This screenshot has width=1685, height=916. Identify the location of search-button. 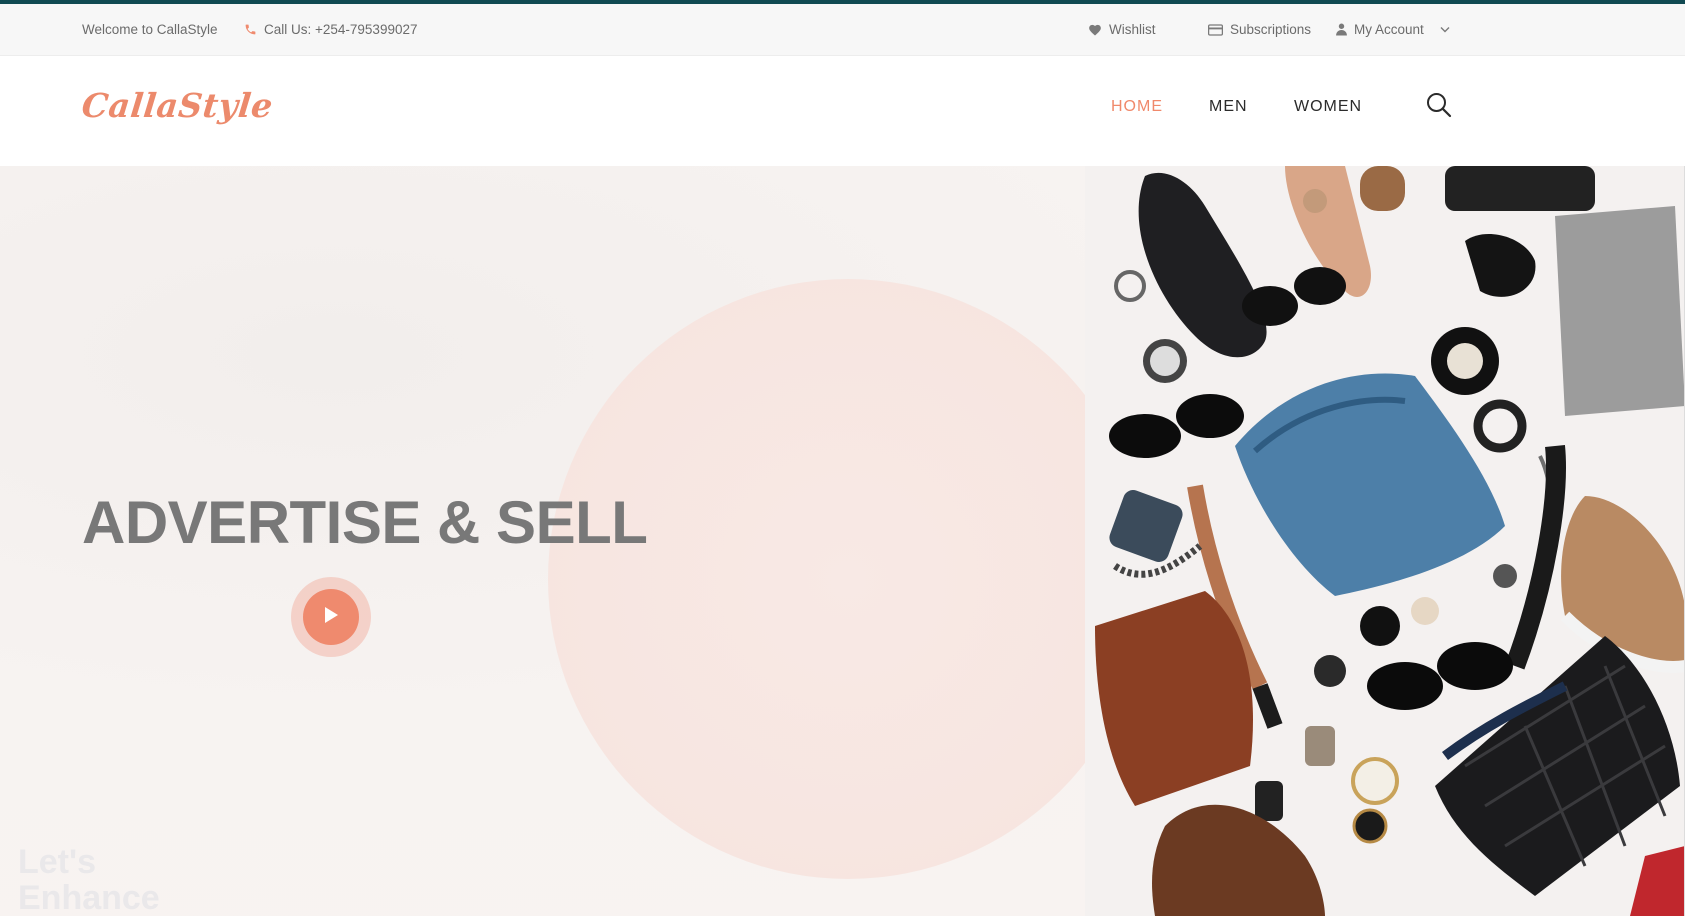
(1441, 107).